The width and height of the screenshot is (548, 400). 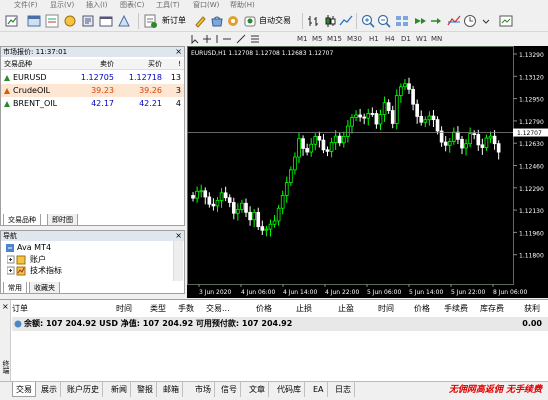 I want to click on tab-tick-chart: 即时图, so click(x=62, y=220).